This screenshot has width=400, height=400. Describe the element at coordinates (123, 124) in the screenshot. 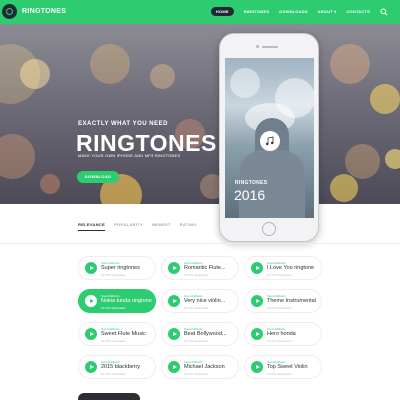

I see `hero-subtitle: EXACTLY WHAT YOU NEED` at that location.